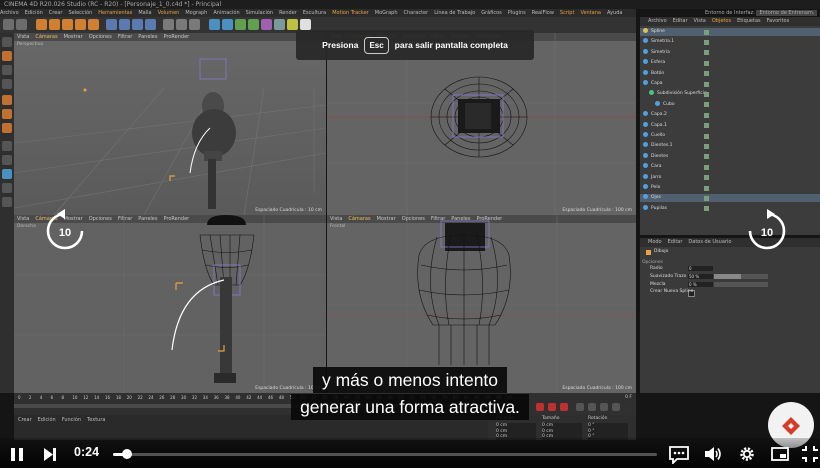 This screenshot has width=820, height=468. I want to click on render-view-icon, so click(168, 24).